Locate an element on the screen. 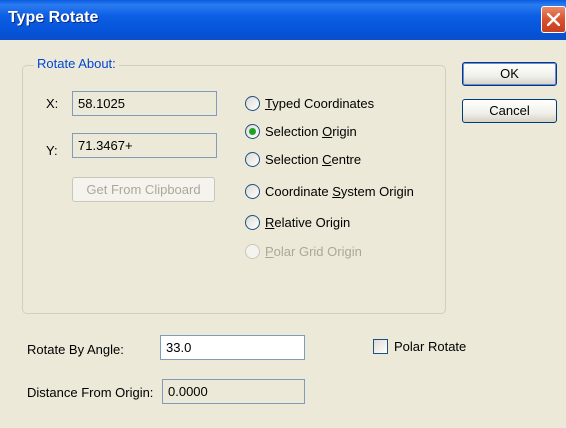  radio-polar-grid-origin: Polar Grid Origin is located at coordinates (303, 251).